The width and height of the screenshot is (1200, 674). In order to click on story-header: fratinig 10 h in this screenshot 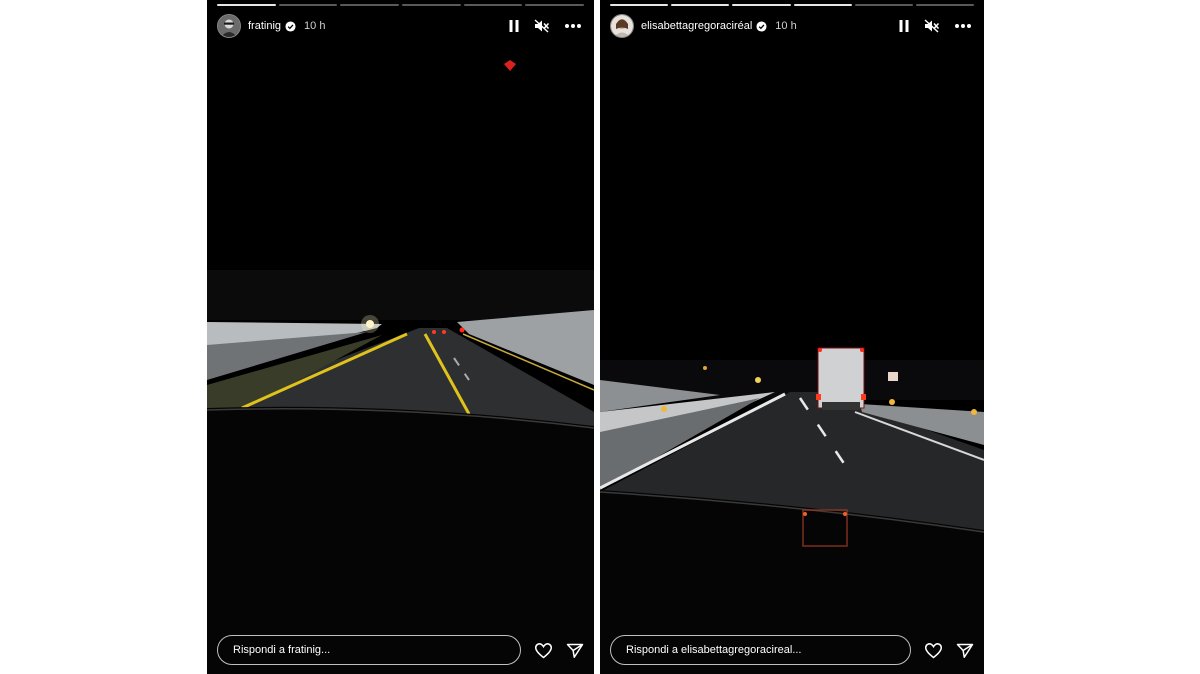, I will do `click(399, 26)`.